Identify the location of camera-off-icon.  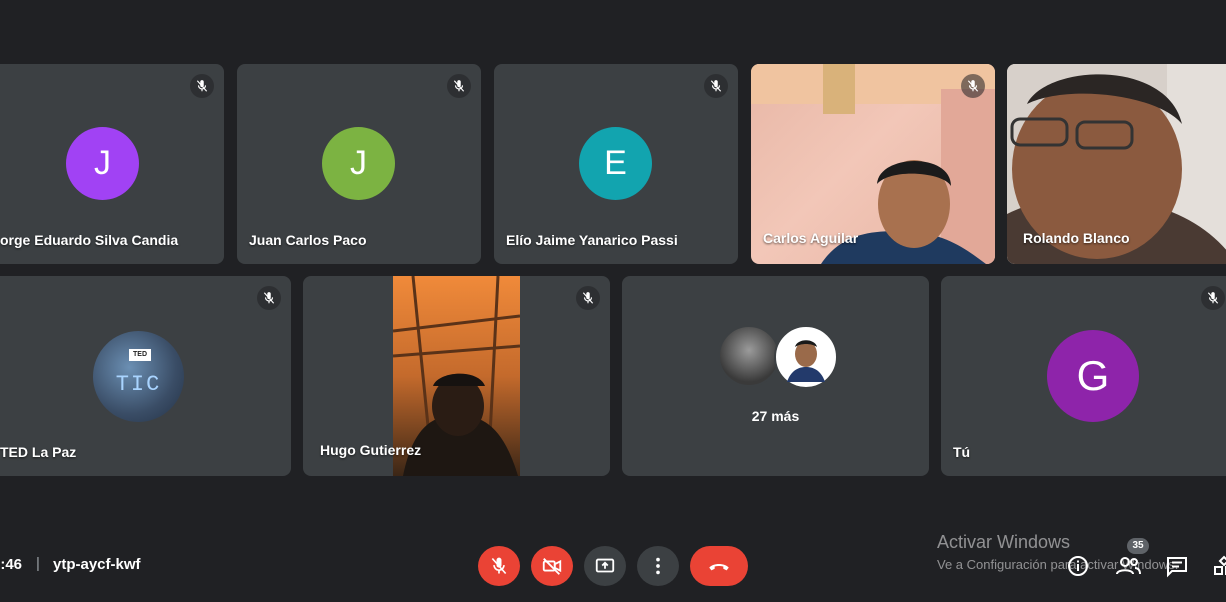
(552, 566).